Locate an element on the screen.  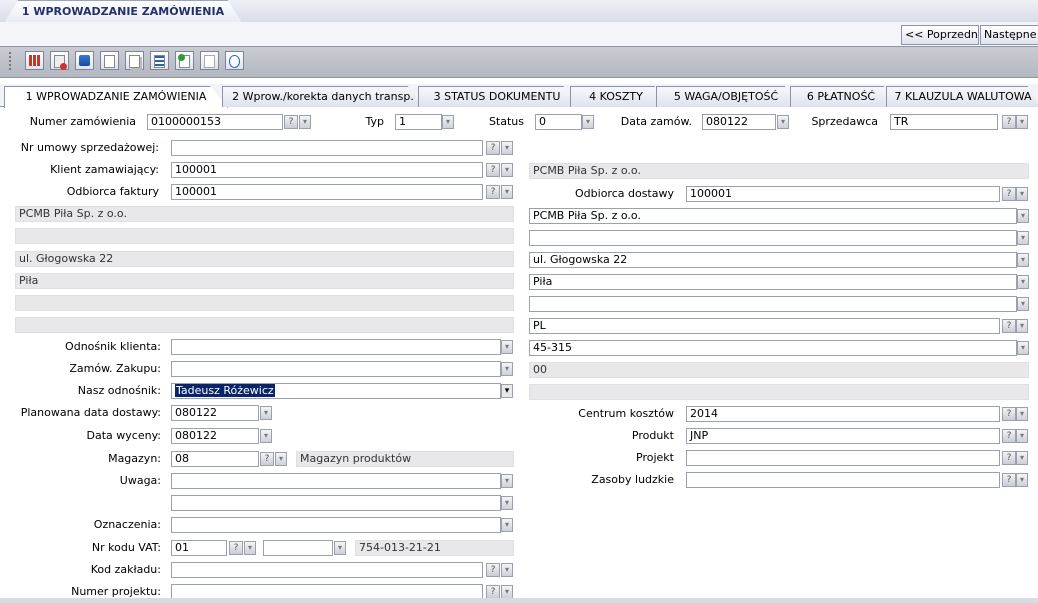
product-lookup-icon: ? is located at coordinates (1009, 436).